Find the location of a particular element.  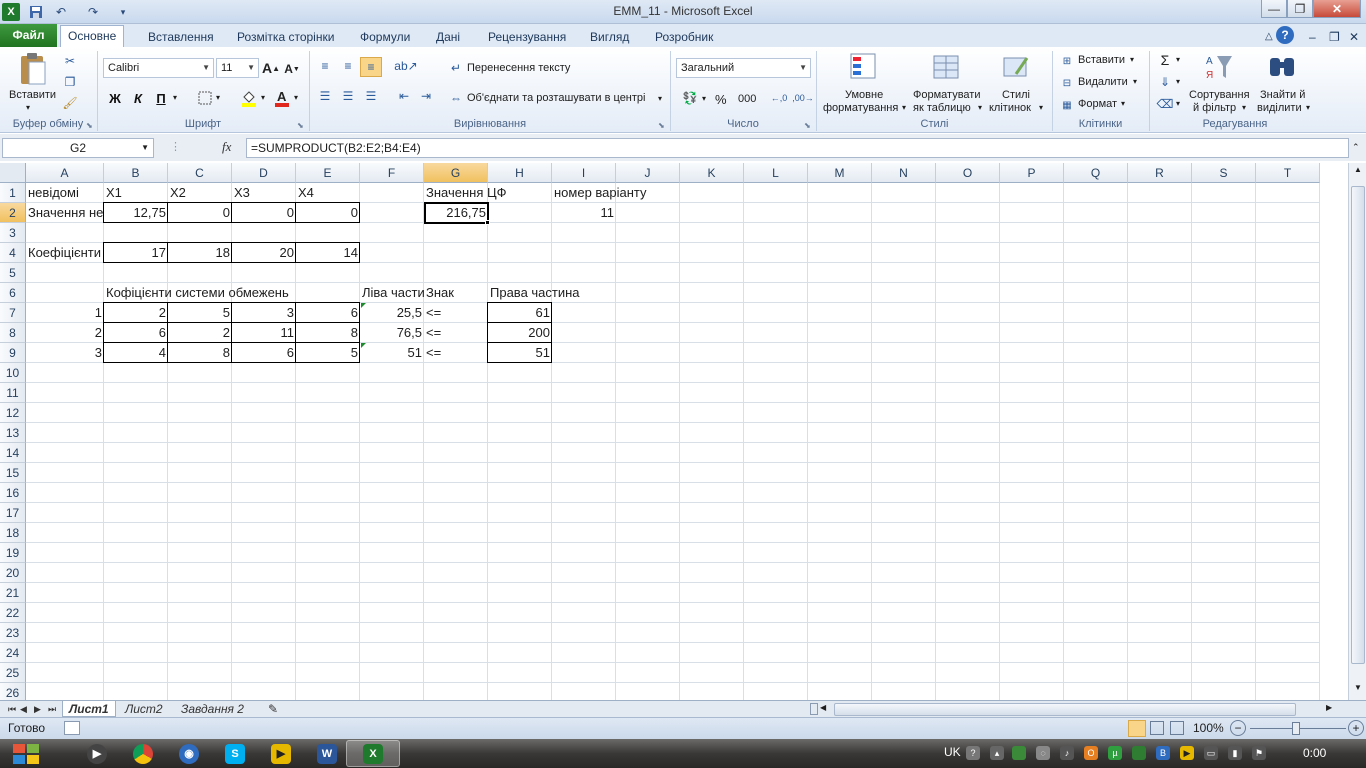

column-header-J: J is located at coordinates (648, 173).